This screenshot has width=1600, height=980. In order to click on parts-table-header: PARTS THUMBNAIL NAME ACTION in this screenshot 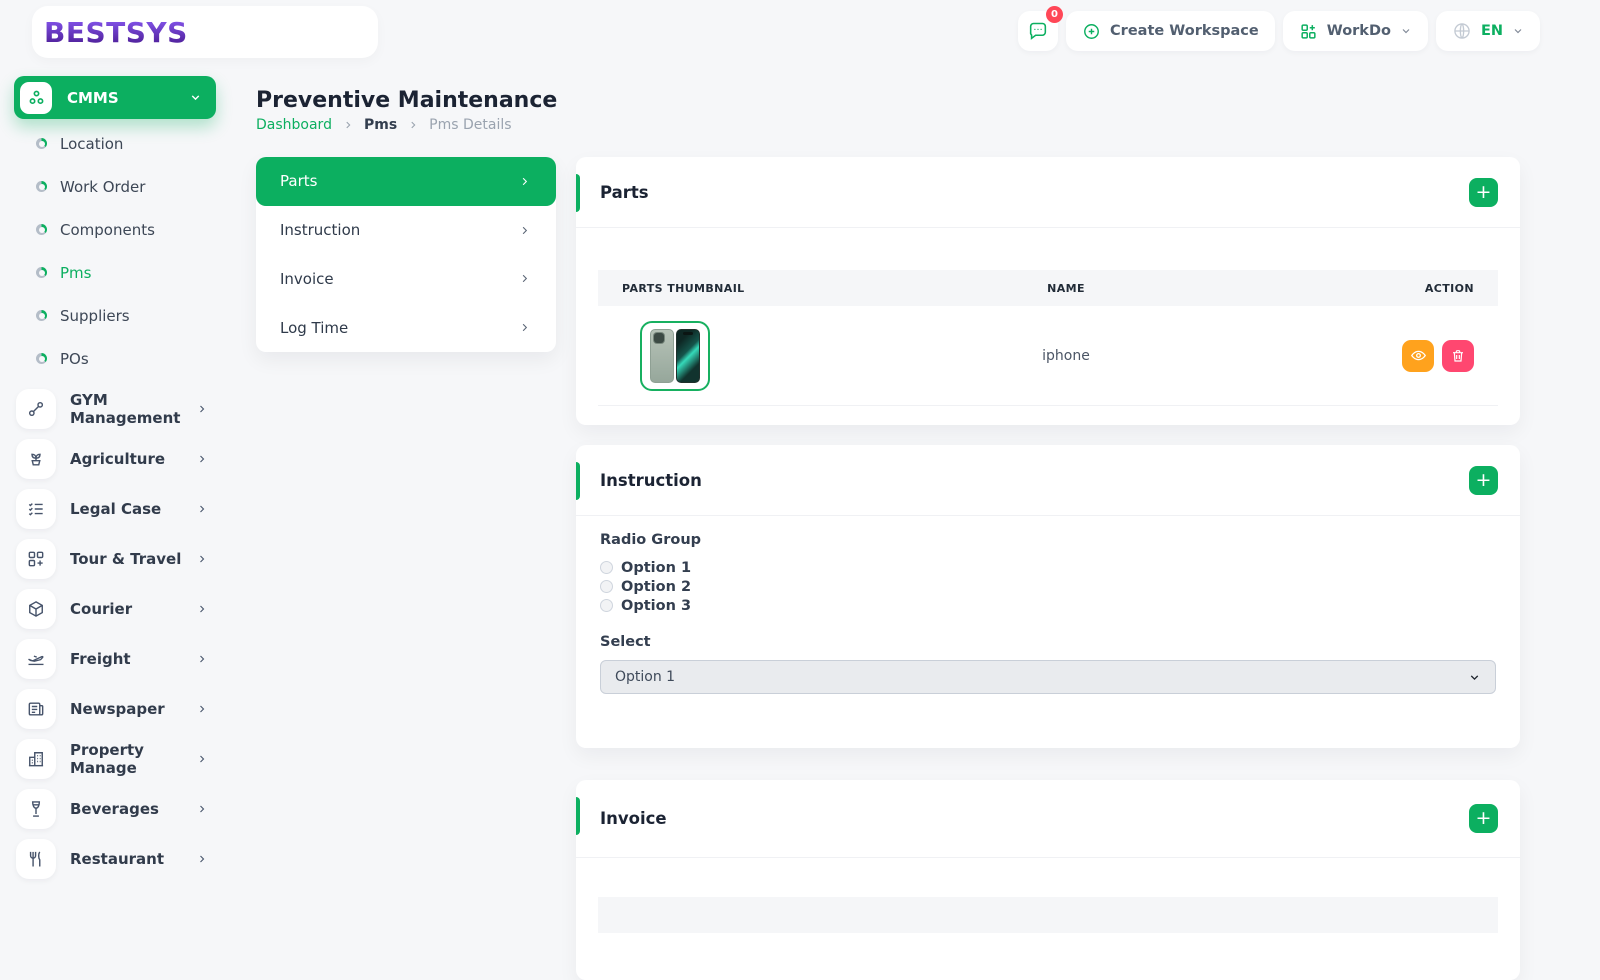, I will do `click(1048, 288)`.